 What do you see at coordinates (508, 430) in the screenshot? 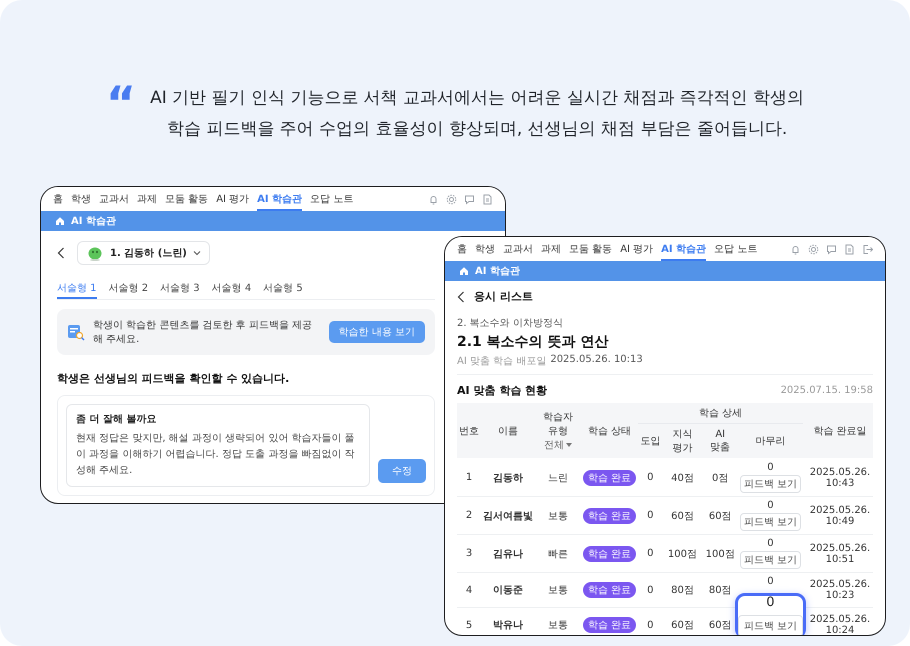
I see `column-header: 이름` at bounding box center [508, 430].